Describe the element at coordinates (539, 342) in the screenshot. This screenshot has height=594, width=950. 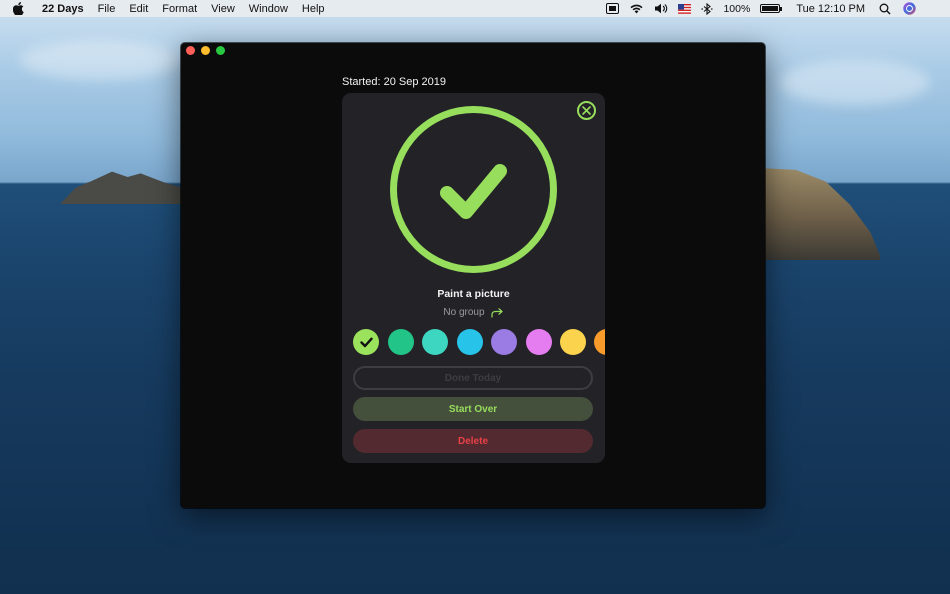
I see `color-swatch-pink` at that location.